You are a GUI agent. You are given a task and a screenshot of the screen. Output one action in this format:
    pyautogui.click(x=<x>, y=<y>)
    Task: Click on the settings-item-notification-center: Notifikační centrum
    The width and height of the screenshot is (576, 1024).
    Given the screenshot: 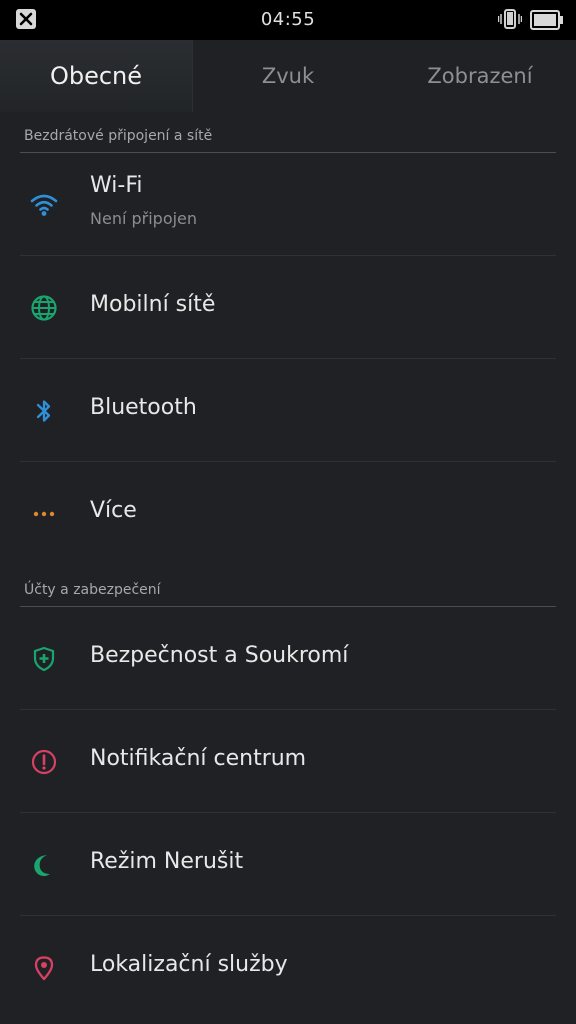 What is the action you would take?
    pyautogui.click(x=288, y=761)
    